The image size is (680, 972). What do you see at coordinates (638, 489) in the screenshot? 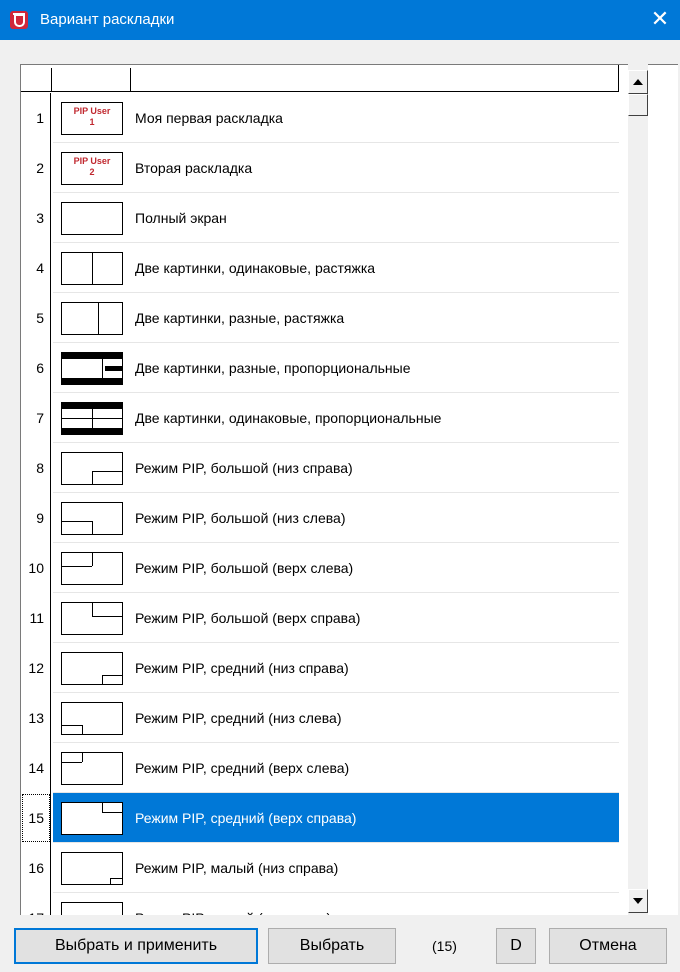
I see `vertical-scrollbar` at bounding box center [638, 489].